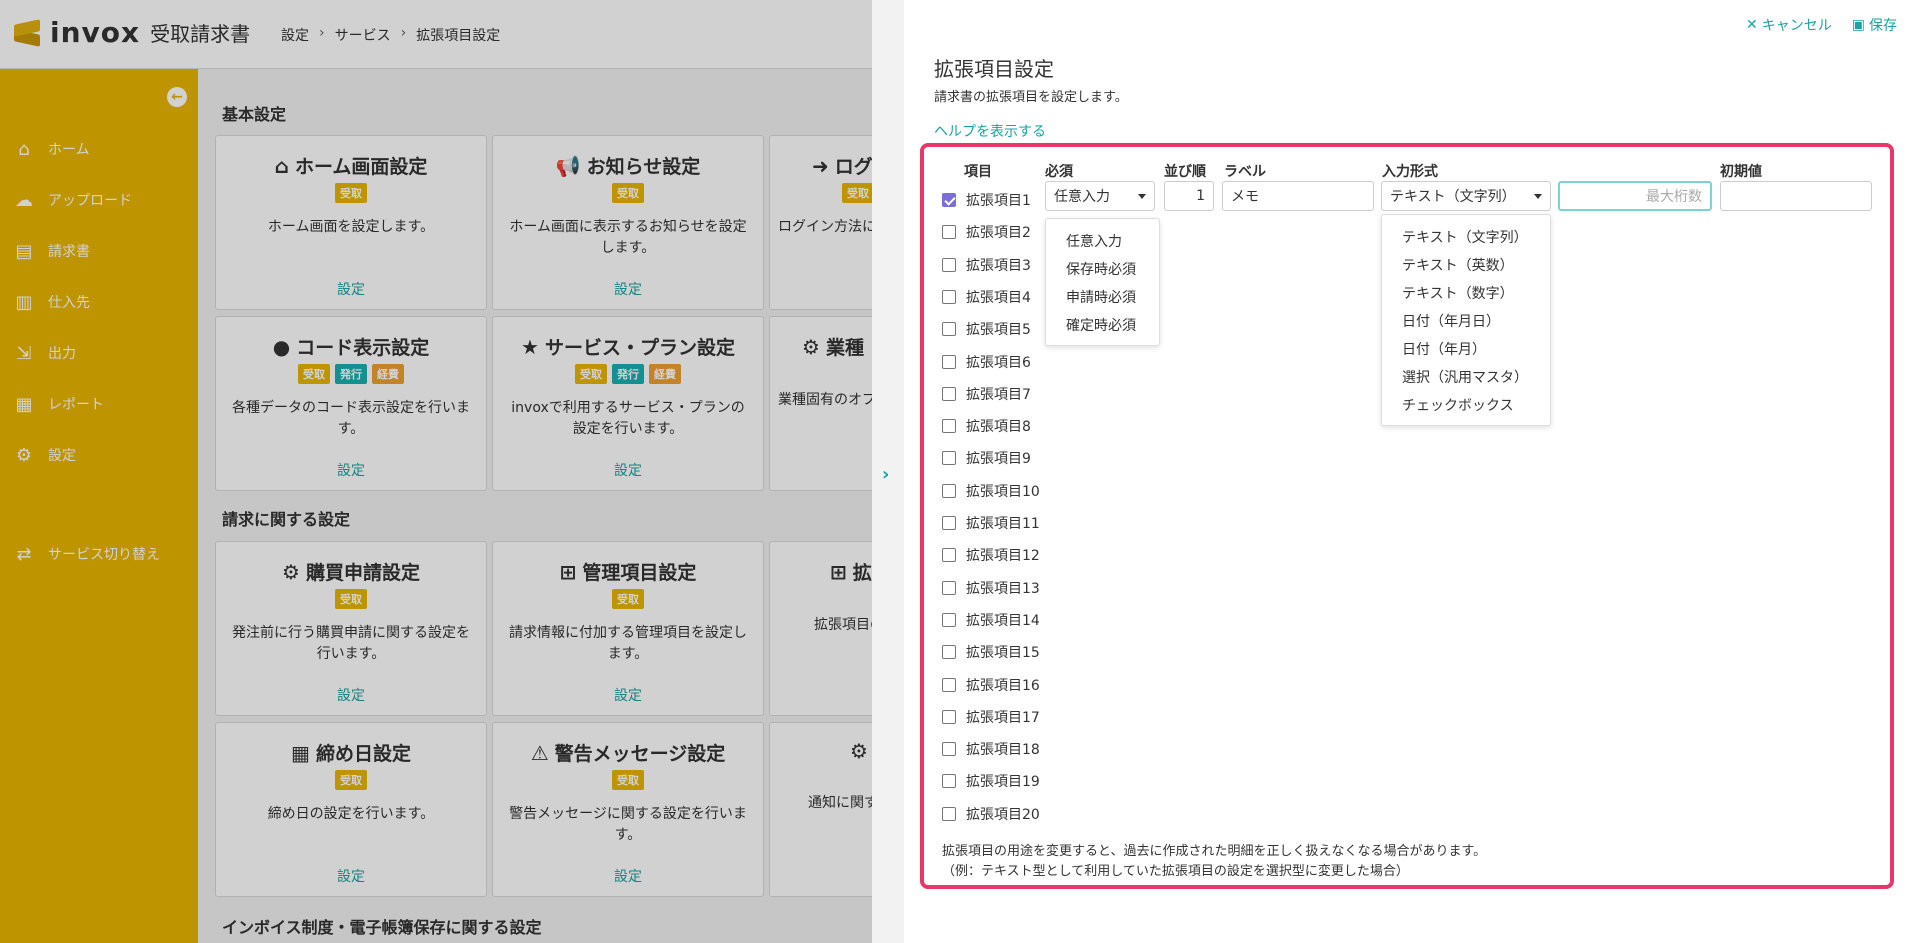  Describe the element at coordinates (1101, 325) in the screenshot. I see `required-option: 確定時必須` at that location.